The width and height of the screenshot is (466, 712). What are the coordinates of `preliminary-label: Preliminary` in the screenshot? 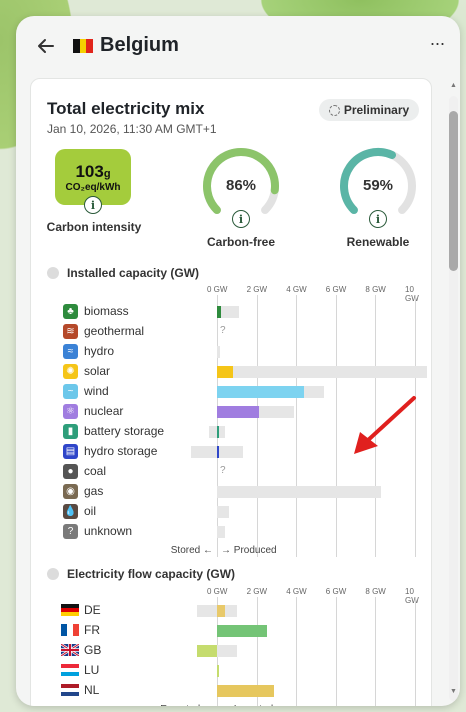 It's located at (376, 110).